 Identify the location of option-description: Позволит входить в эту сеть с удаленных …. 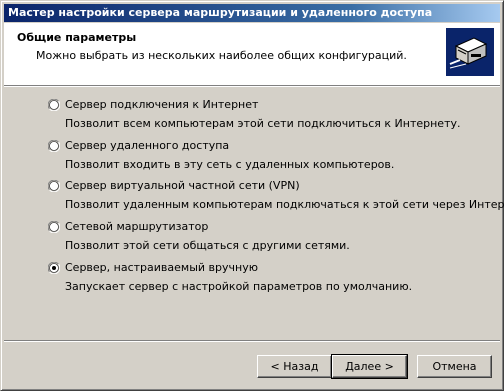
(230, 164).